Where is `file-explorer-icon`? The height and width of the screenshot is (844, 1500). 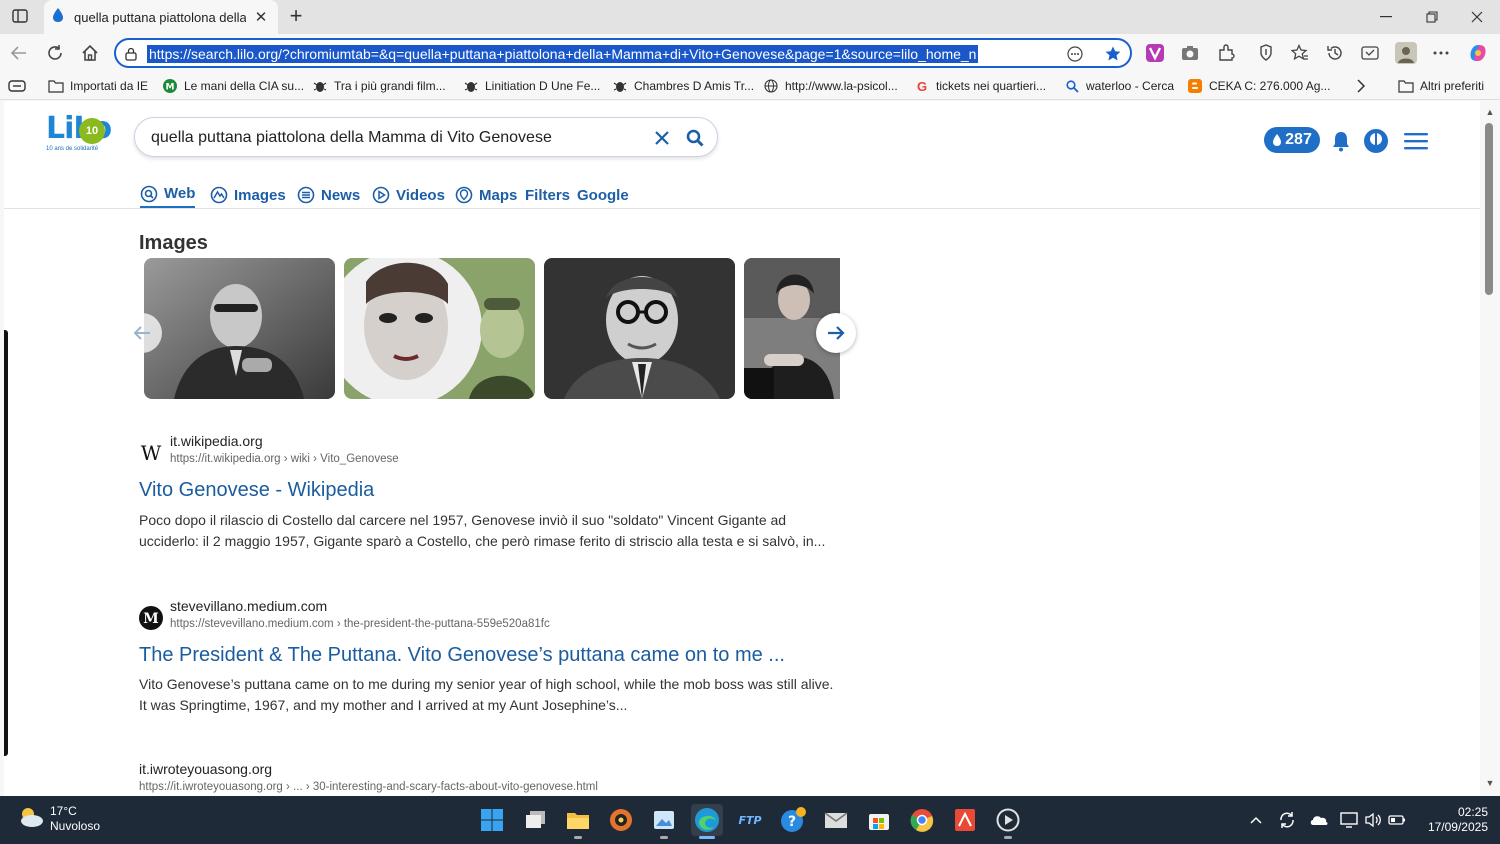 file-explorer-icon is located at coordinates (578, 821).